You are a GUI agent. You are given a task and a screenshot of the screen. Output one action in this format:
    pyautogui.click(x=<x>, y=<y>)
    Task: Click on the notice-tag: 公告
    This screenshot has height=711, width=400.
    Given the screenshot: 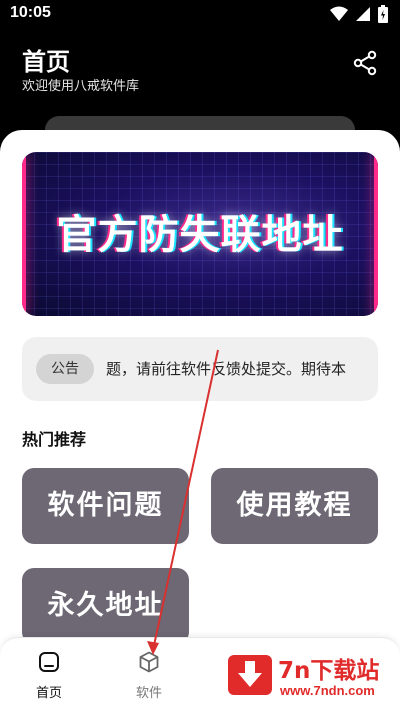 What is the action you would take?
    pyautogui.click(x=65, y=369)
    